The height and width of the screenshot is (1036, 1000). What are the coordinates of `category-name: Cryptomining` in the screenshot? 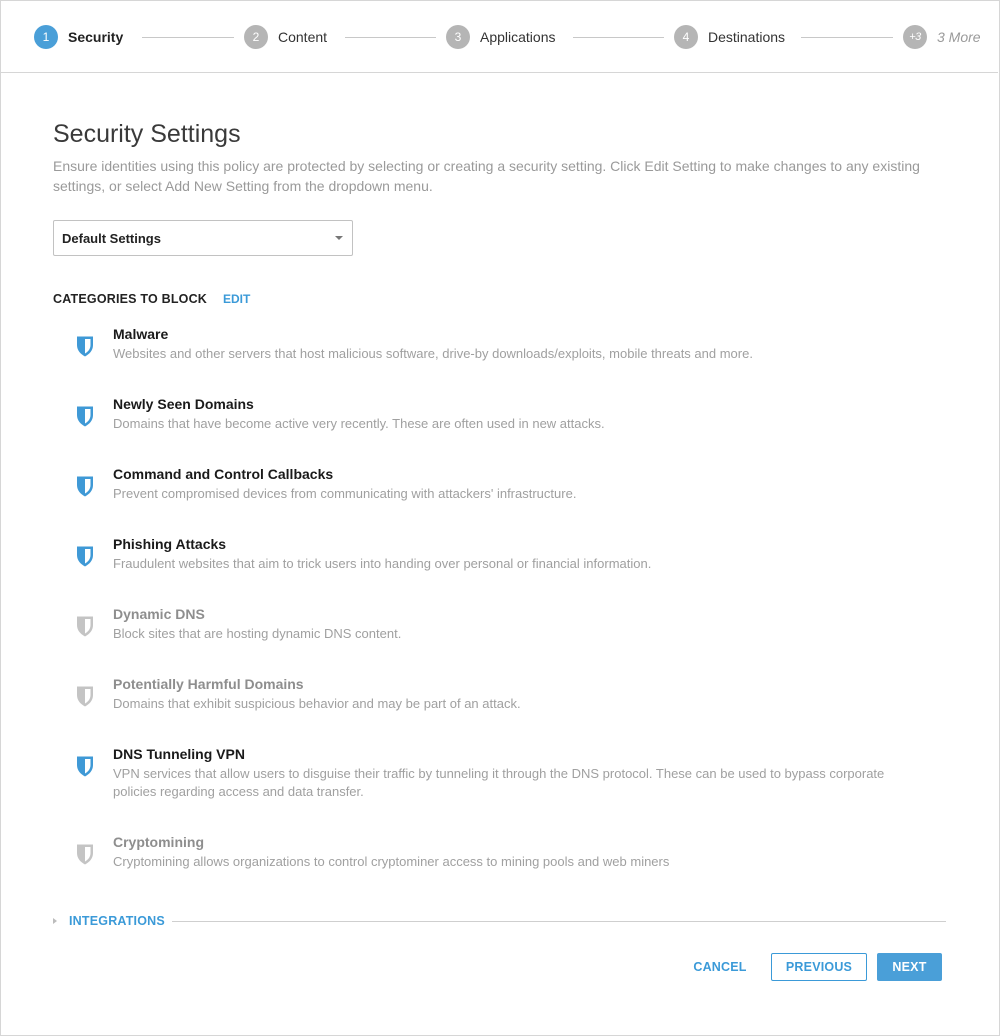 It's located at (158, 842).